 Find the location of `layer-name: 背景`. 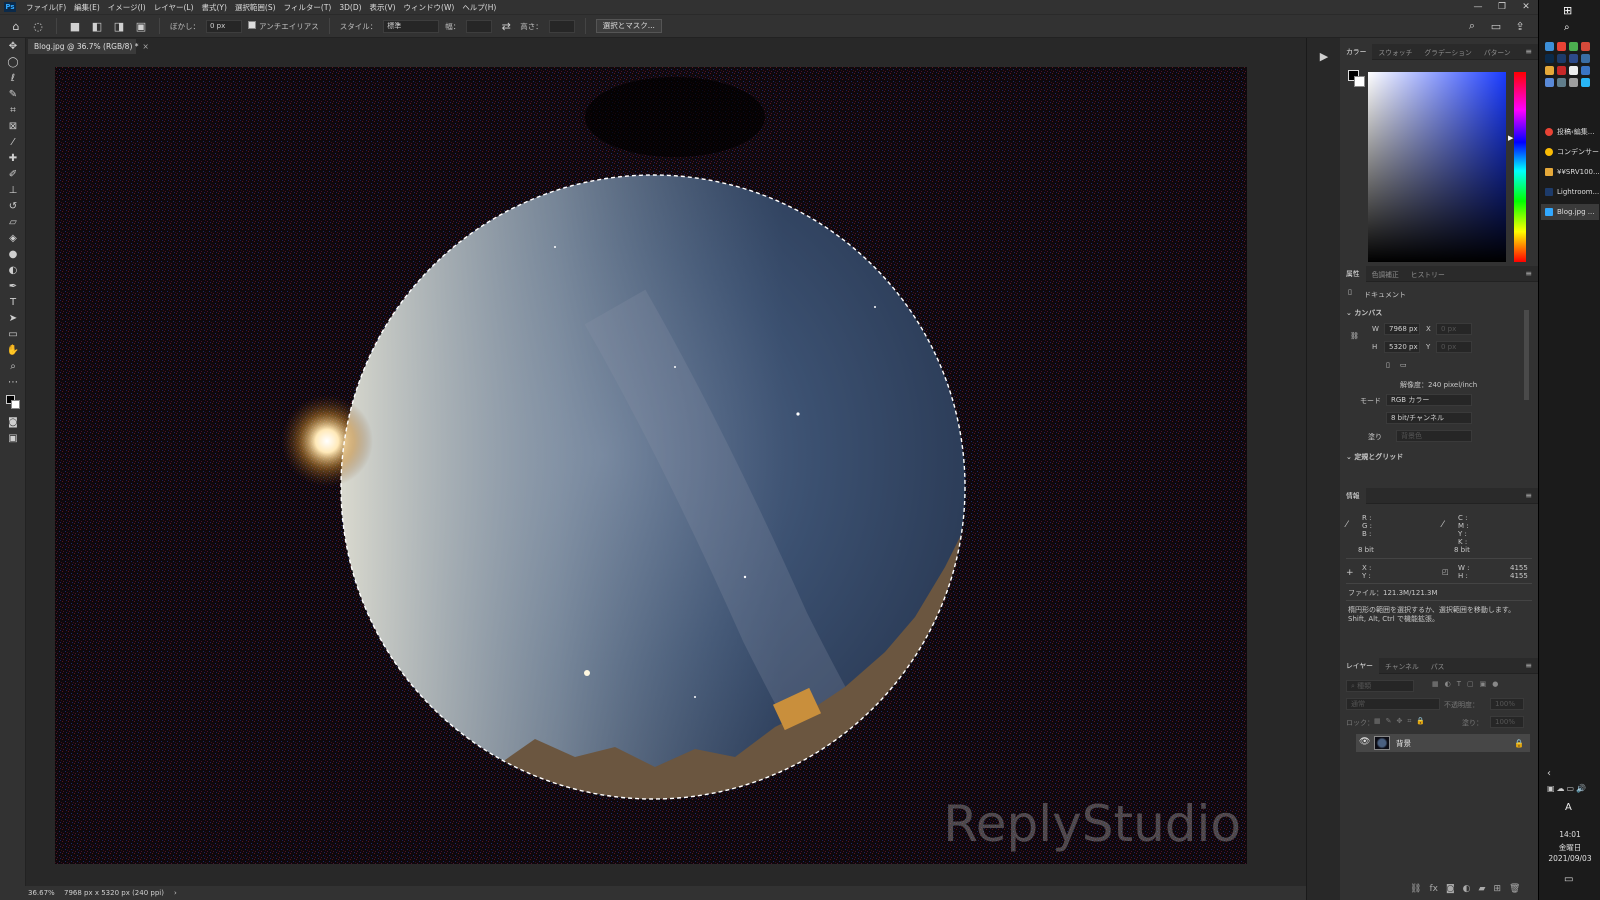

layer-name: 背景 is located at coordinates (1403, 743).